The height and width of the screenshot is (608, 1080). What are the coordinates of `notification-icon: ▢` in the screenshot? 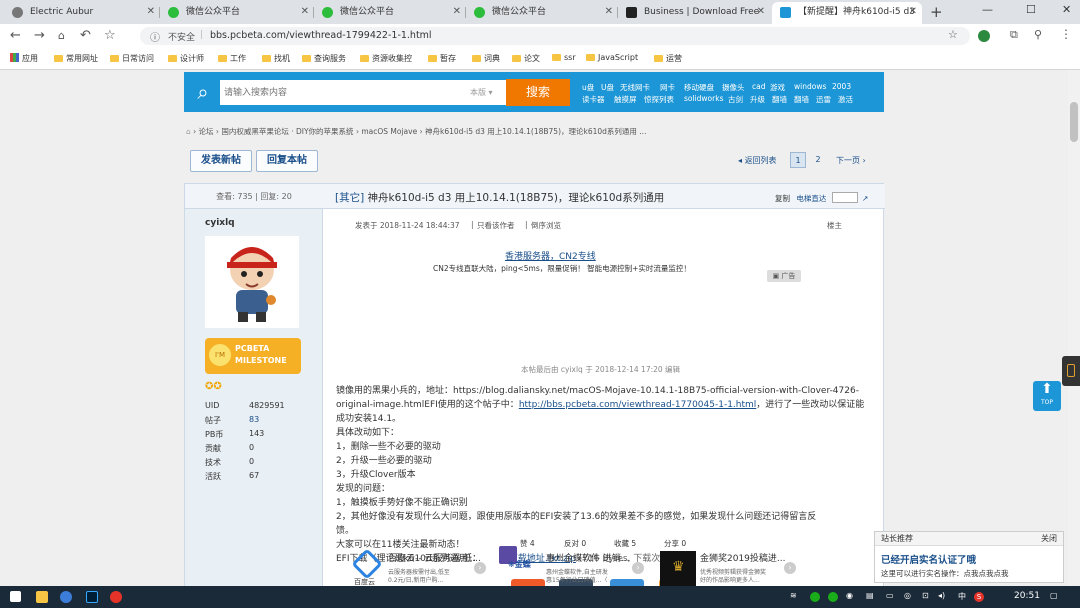 It's located at (1054, 595).